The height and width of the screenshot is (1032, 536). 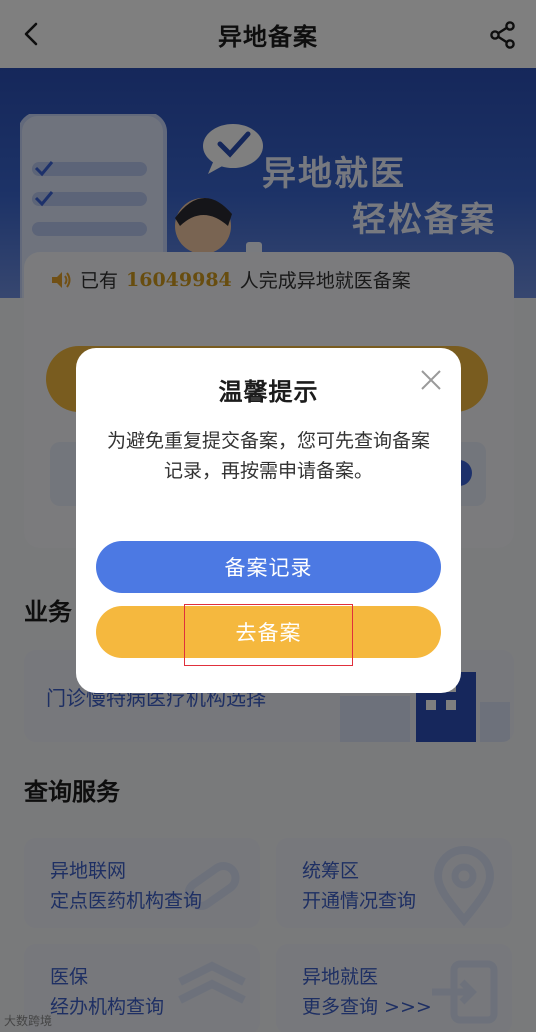 What do you see at coordinates (268, 635) in the screenshot?
I see `highlight-box` at bounding box center [268, 635].